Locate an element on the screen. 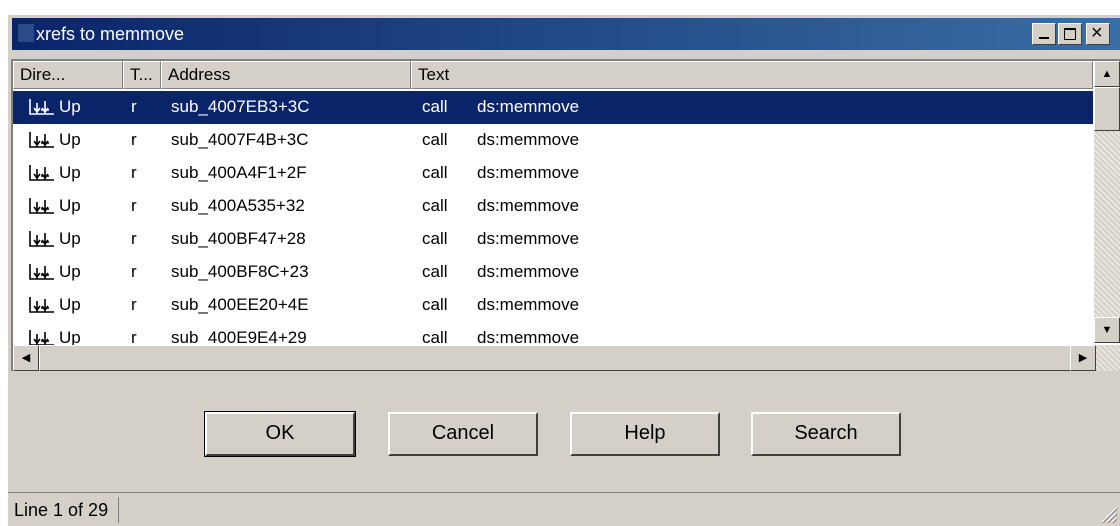 The width and height of the screenshot is (1120, 526). column-header-address: Address is located at coordinates (286, 75).